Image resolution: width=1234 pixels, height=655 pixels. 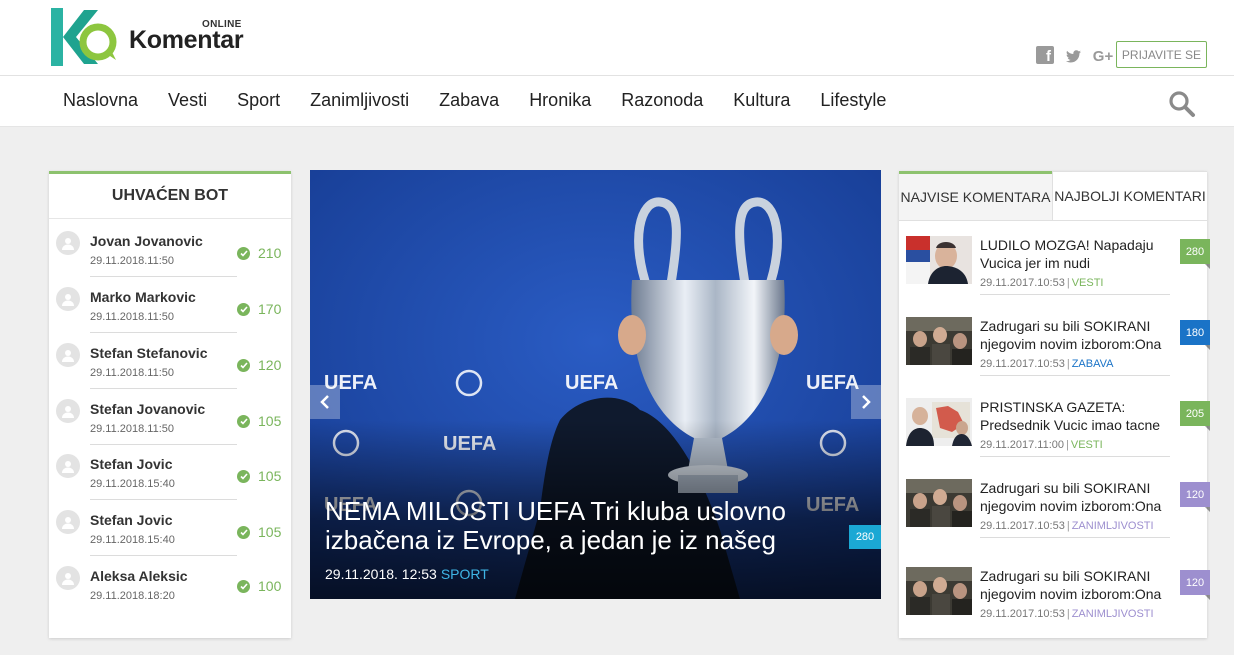 What do you see at coordinates (170, 196) in the screenshot?
I see `widget-title: UHVAĆEN BOT` at bounding box center [170, 196].